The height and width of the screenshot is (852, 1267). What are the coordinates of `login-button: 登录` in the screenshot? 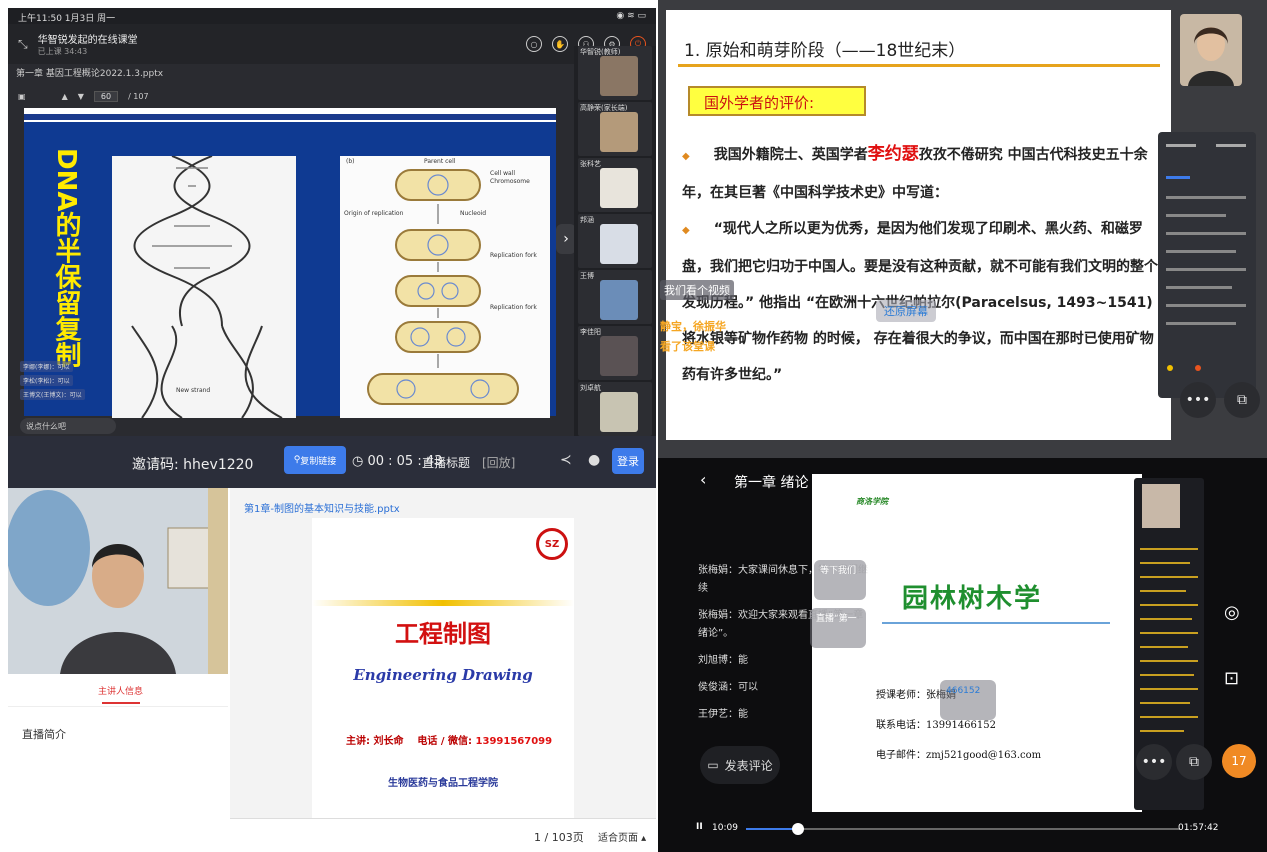 It's located at (628, 461).